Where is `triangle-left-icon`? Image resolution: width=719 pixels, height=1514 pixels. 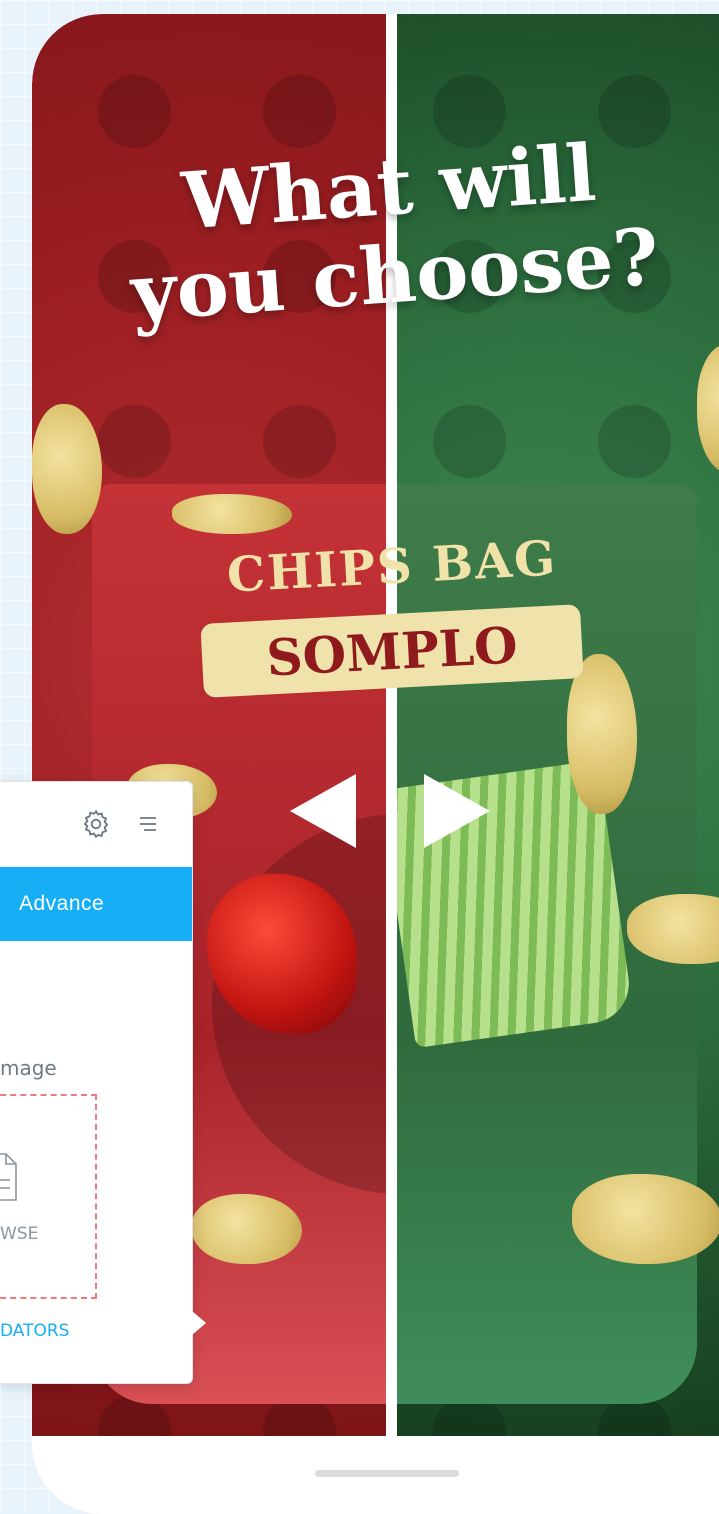 triangle-left-icon is located at coordinates (323, 811).